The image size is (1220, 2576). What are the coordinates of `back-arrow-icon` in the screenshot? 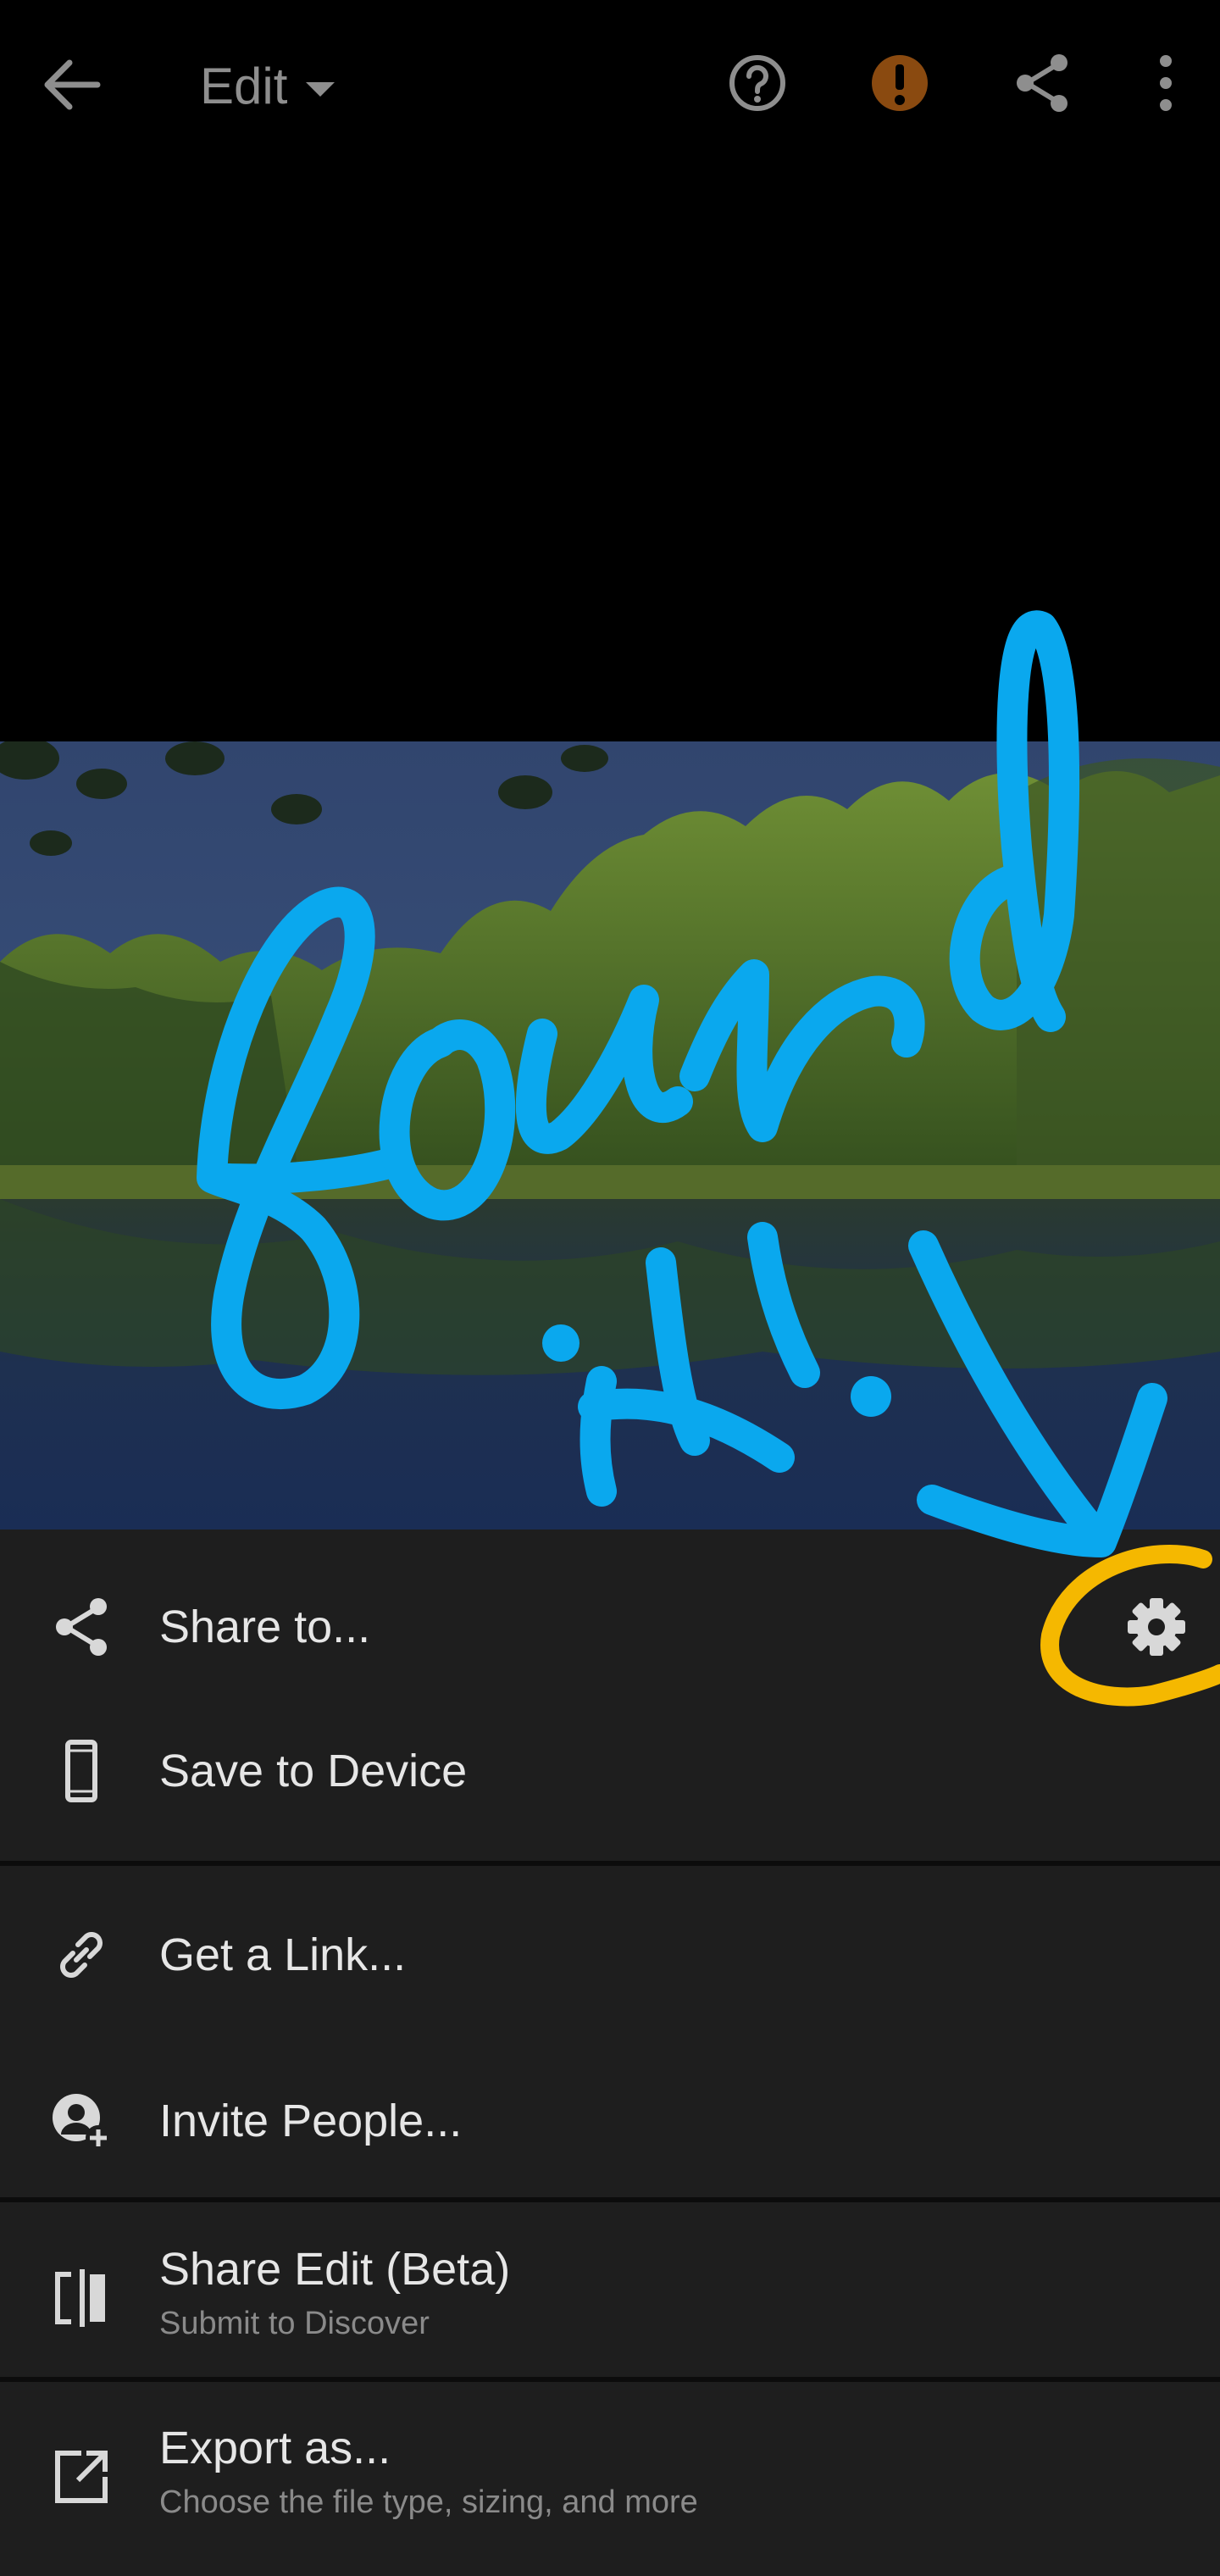 It's located at (72, 85).